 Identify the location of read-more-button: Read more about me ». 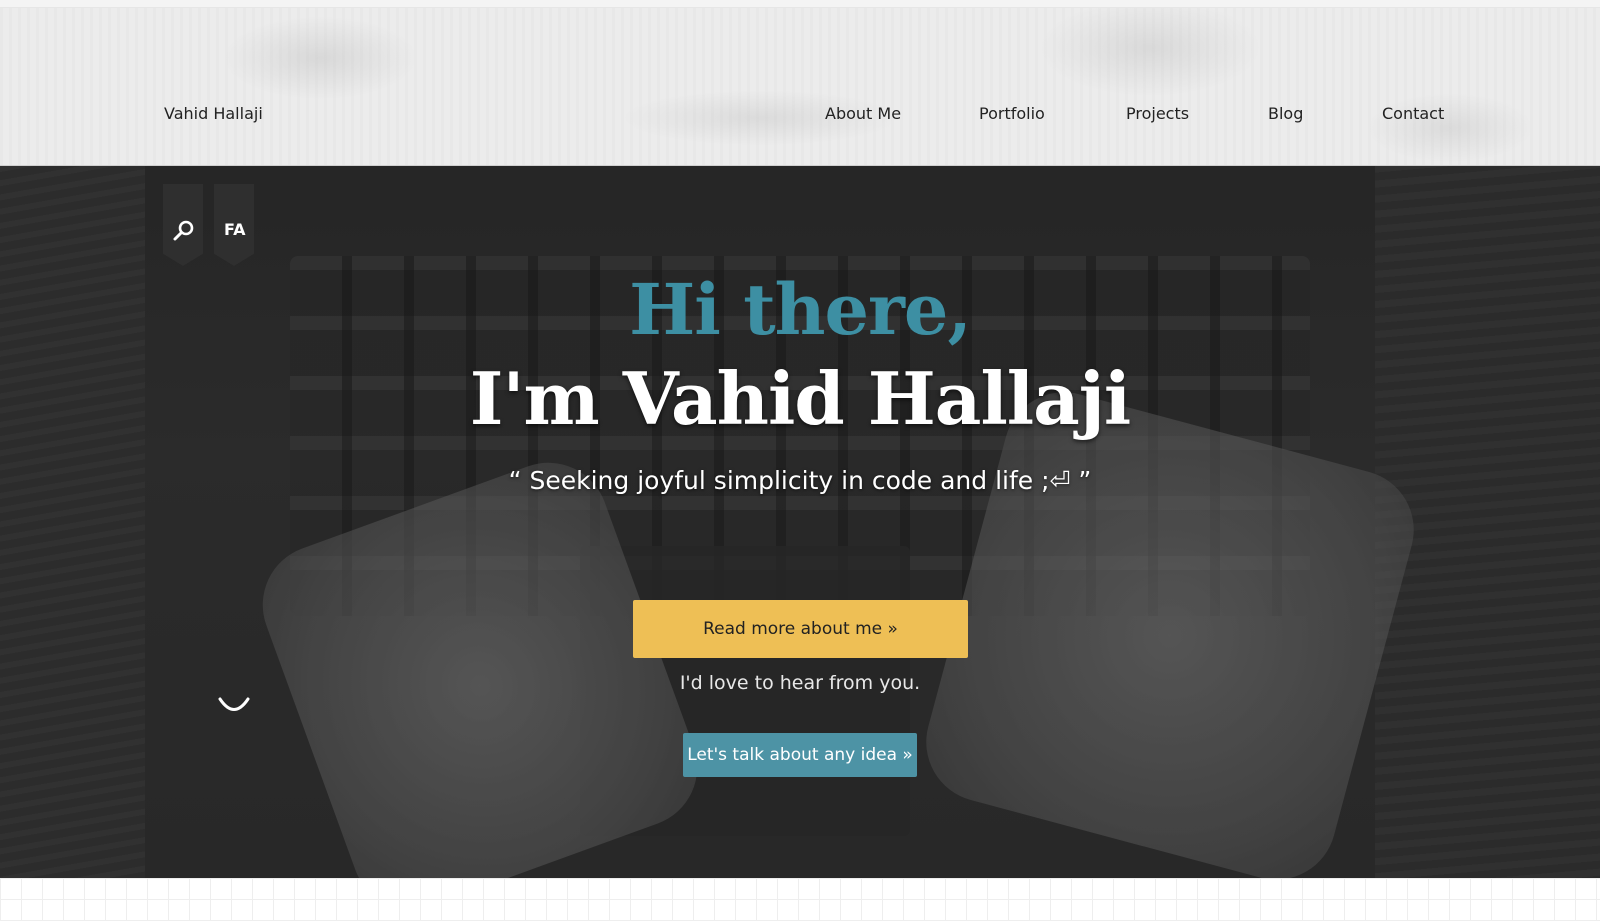
(800, 629).